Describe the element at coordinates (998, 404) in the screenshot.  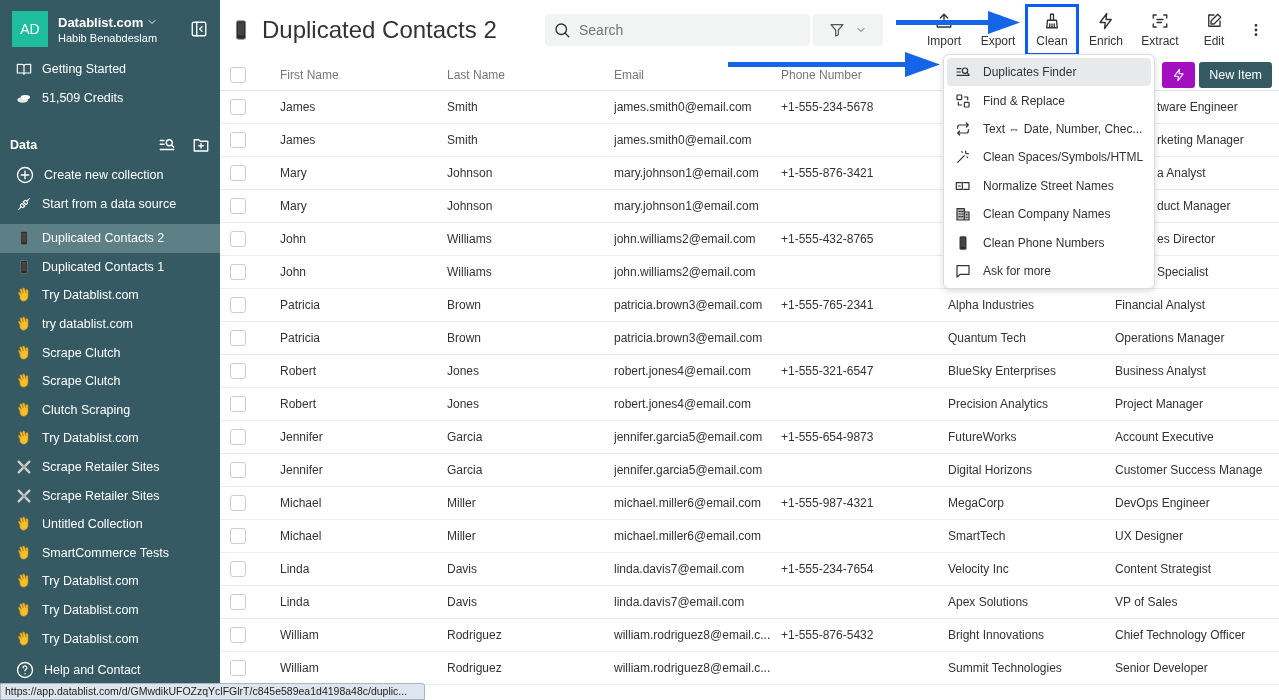
I see `table-cell: Precision Analytics` at that location.